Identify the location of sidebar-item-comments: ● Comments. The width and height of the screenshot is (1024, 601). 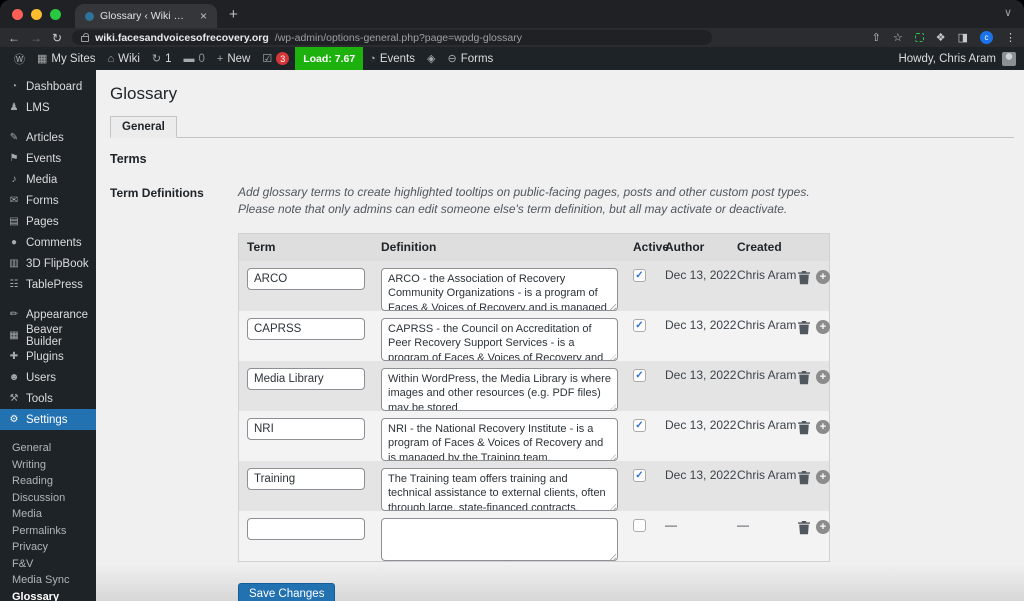
(48, 242).